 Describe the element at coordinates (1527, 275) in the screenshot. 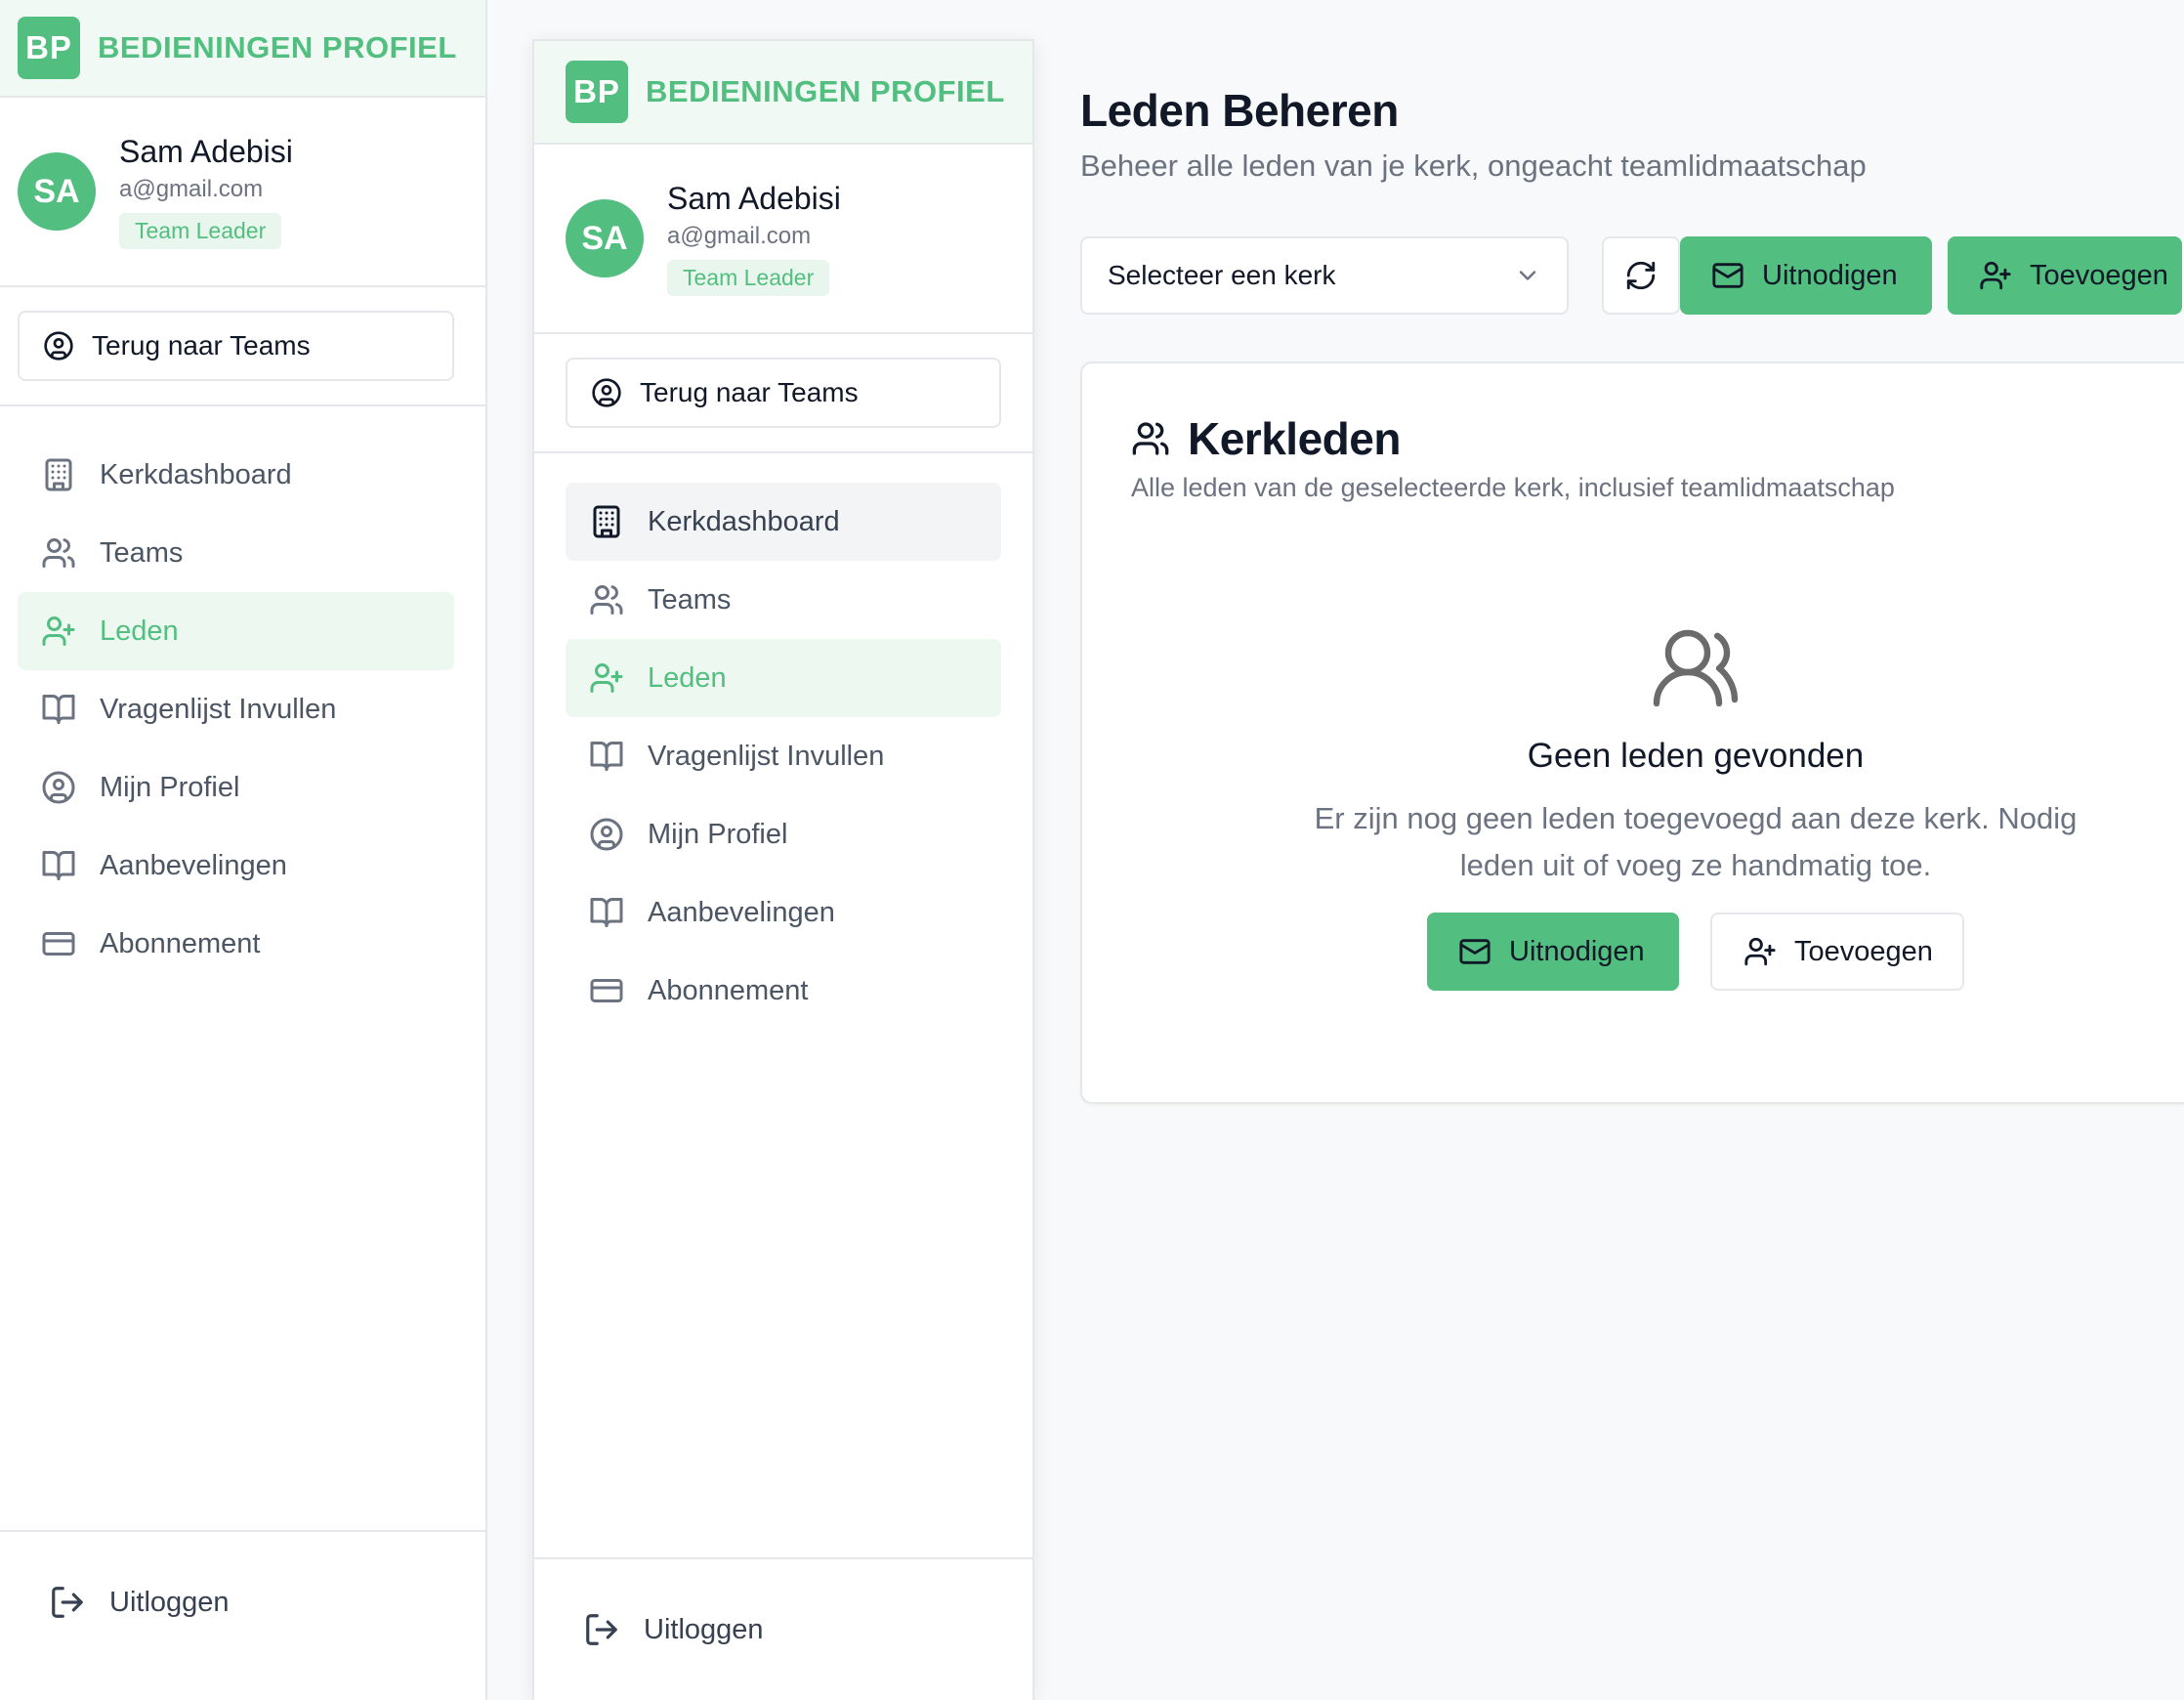

I see `chevron-down-icon` at that location.